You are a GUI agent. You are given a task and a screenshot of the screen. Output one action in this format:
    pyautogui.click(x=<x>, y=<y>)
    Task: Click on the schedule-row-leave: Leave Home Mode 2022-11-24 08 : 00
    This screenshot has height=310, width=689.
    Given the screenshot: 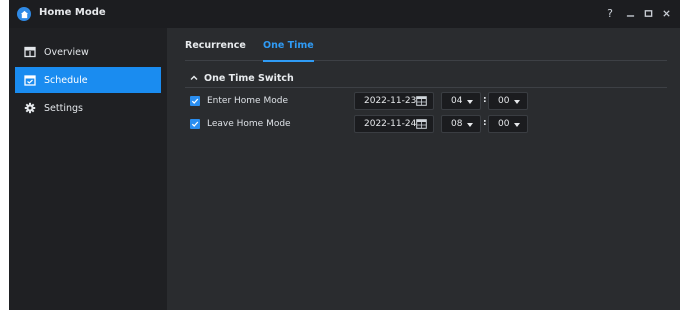 What is the action you would take?
    pyautogui.click(x=423, y=125)
    